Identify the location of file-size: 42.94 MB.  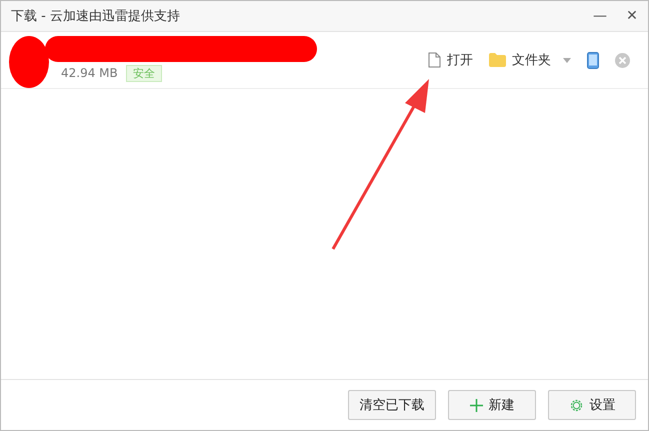
(89, 73).